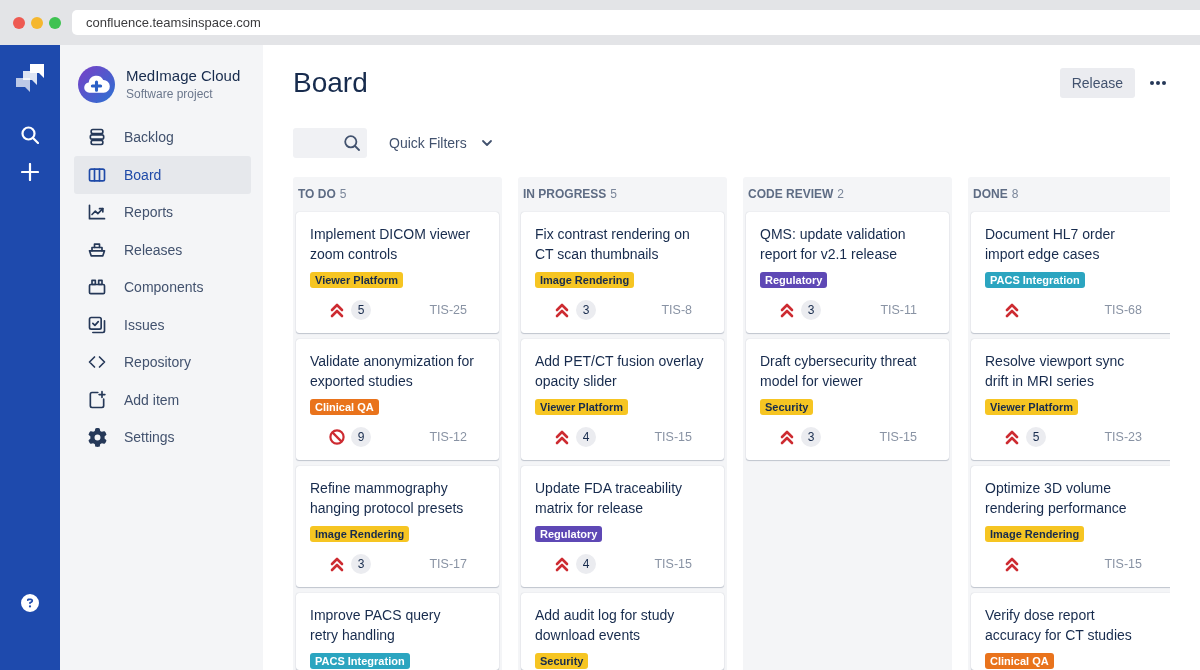 This screenshot has width=1200, height=670. Describe the element at coordinates (30, 78) in the screenshot. I see `logo-icon` at that location.